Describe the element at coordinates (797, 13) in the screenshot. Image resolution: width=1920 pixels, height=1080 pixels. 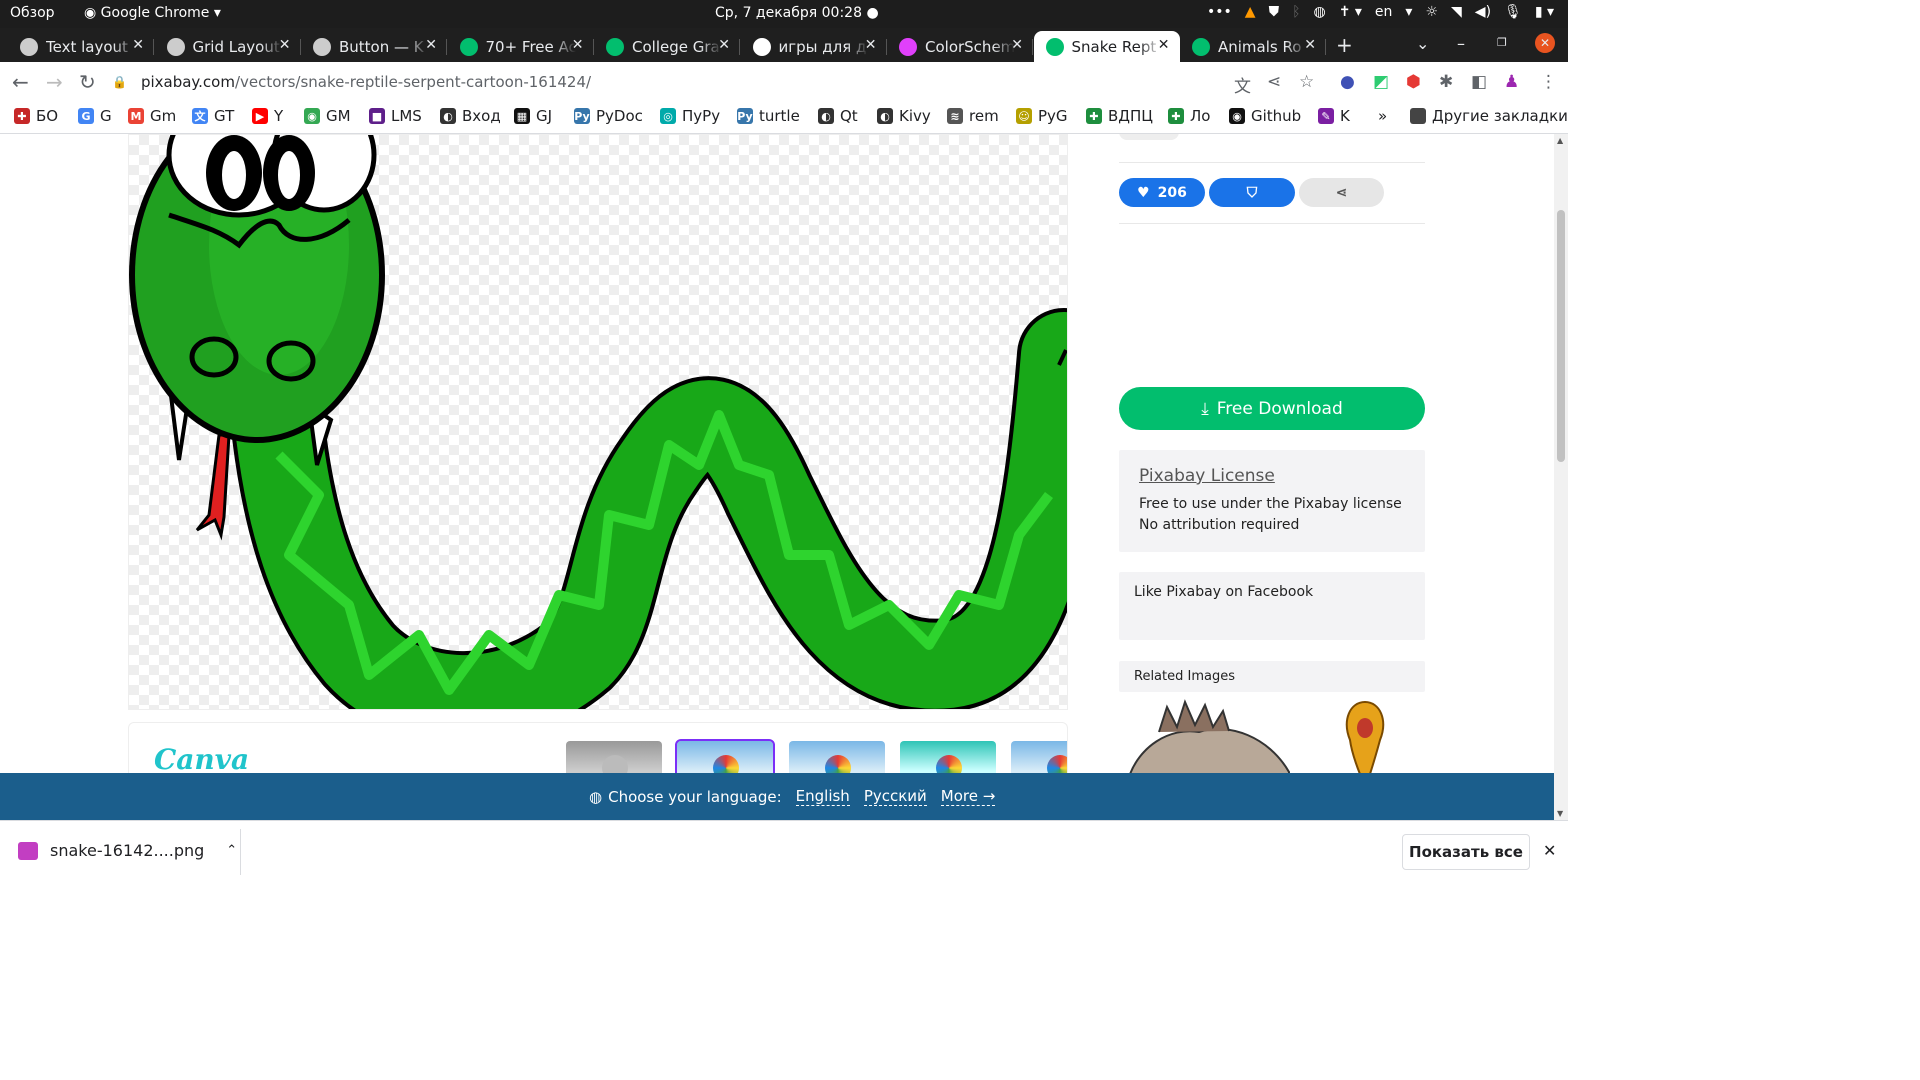
I see `clock: Ср, 7 декабря 00:28 ●` at that location.